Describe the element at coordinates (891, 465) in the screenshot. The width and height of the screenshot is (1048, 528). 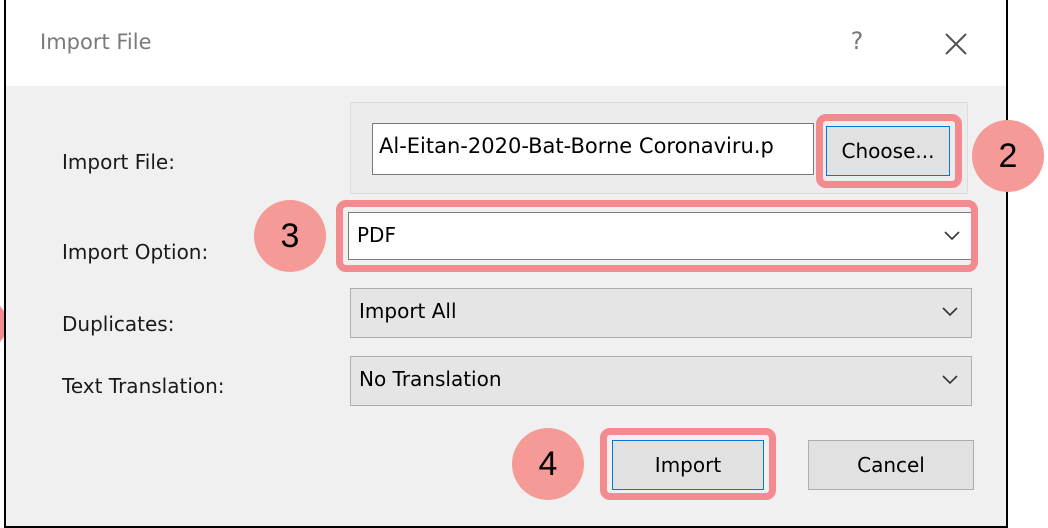
I see `cancel-button: Cancel` at that location.